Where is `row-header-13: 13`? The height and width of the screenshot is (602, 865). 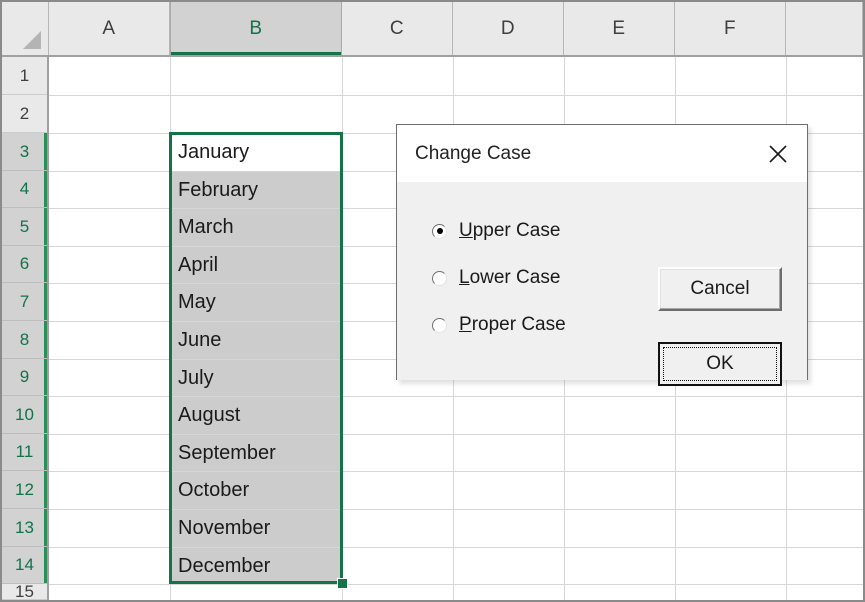
row-header-13: 13 is located at coordinates (24, 528).